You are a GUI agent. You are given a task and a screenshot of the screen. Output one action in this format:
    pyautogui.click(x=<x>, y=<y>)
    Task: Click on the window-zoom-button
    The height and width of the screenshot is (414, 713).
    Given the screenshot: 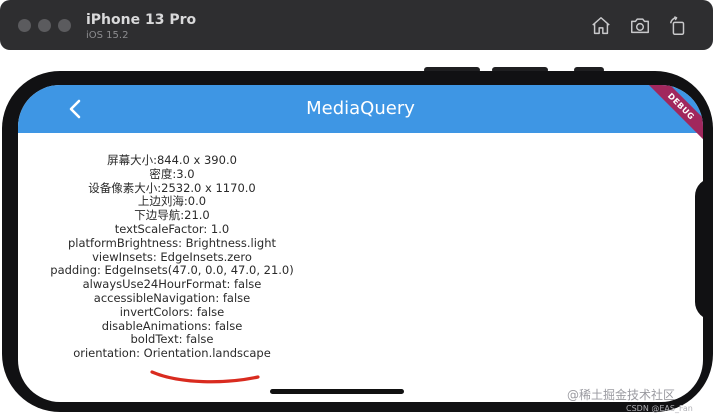 What is the action you would take?
    pyautogui.click(x=64, y=25)
    